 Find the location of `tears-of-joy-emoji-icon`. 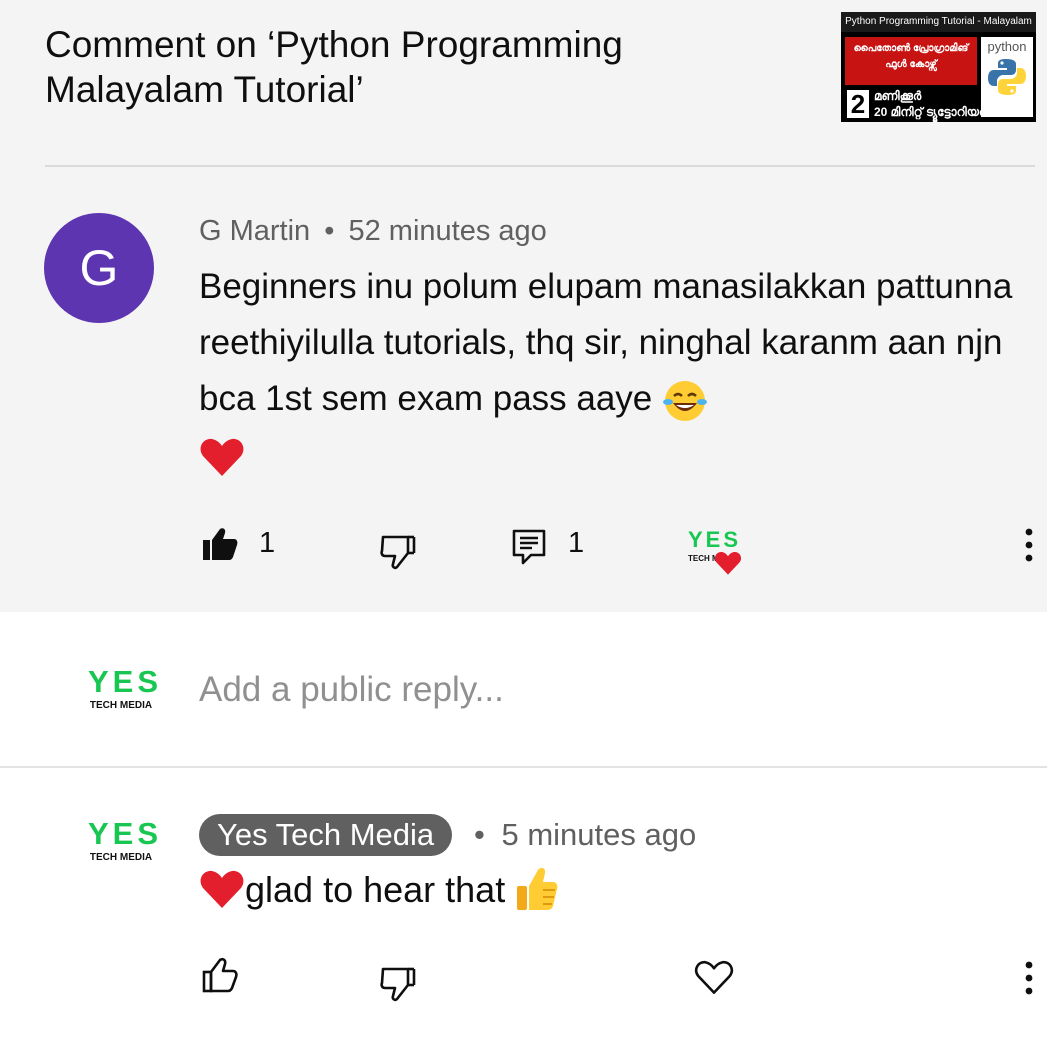

tears-of-joy-emoji-icon is located at coordinates (685, 400).